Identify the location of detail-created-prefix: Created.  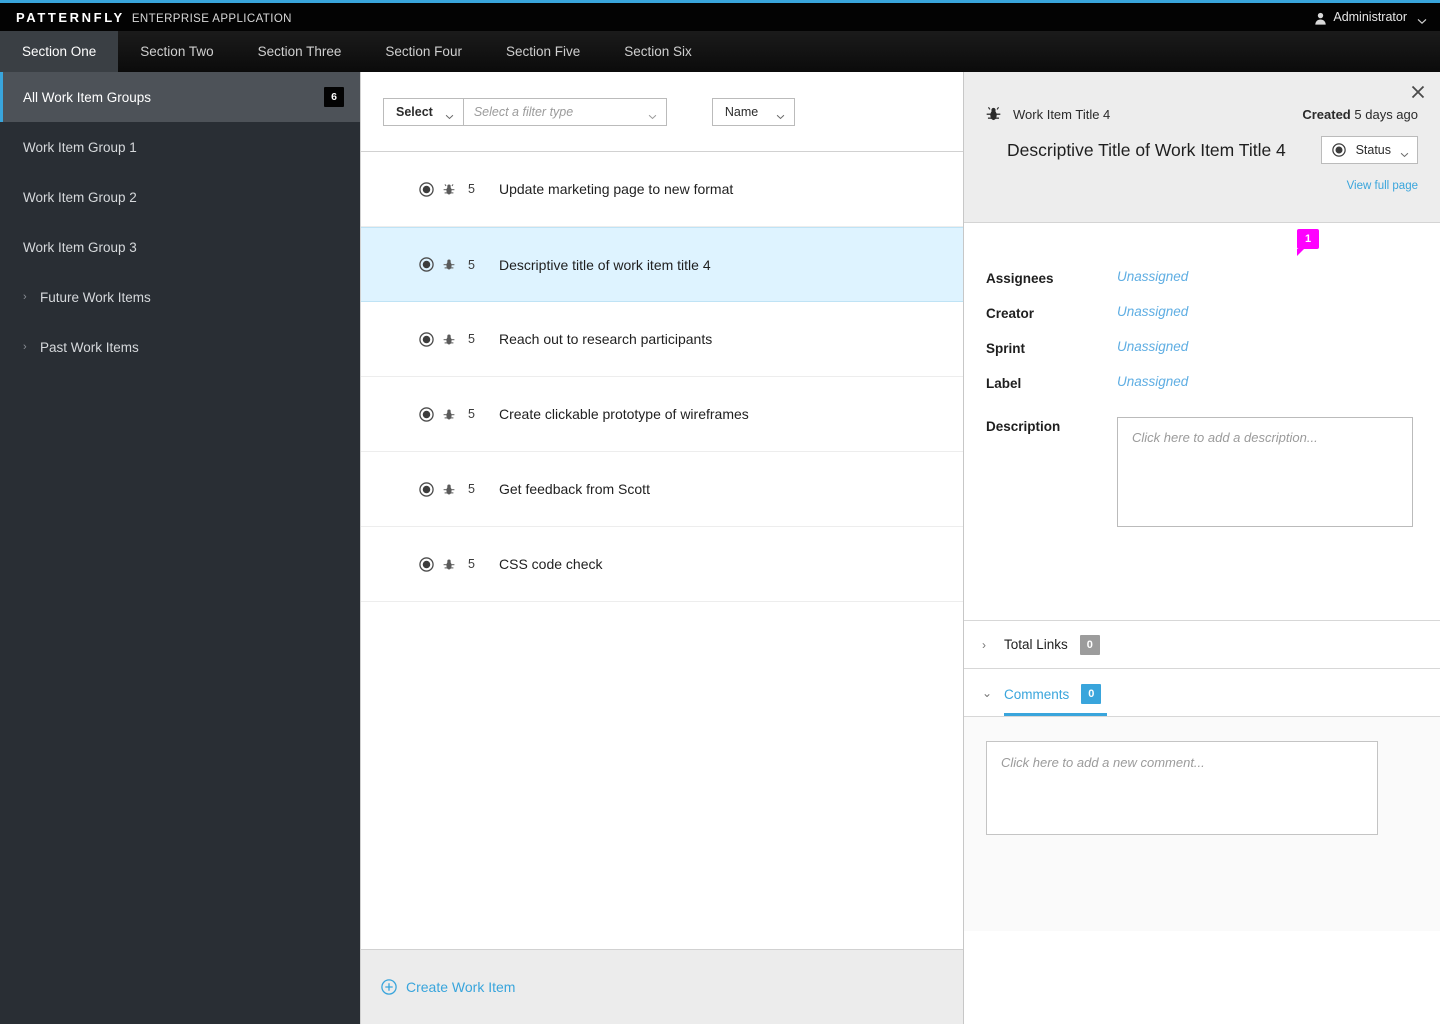
(1326, 114).